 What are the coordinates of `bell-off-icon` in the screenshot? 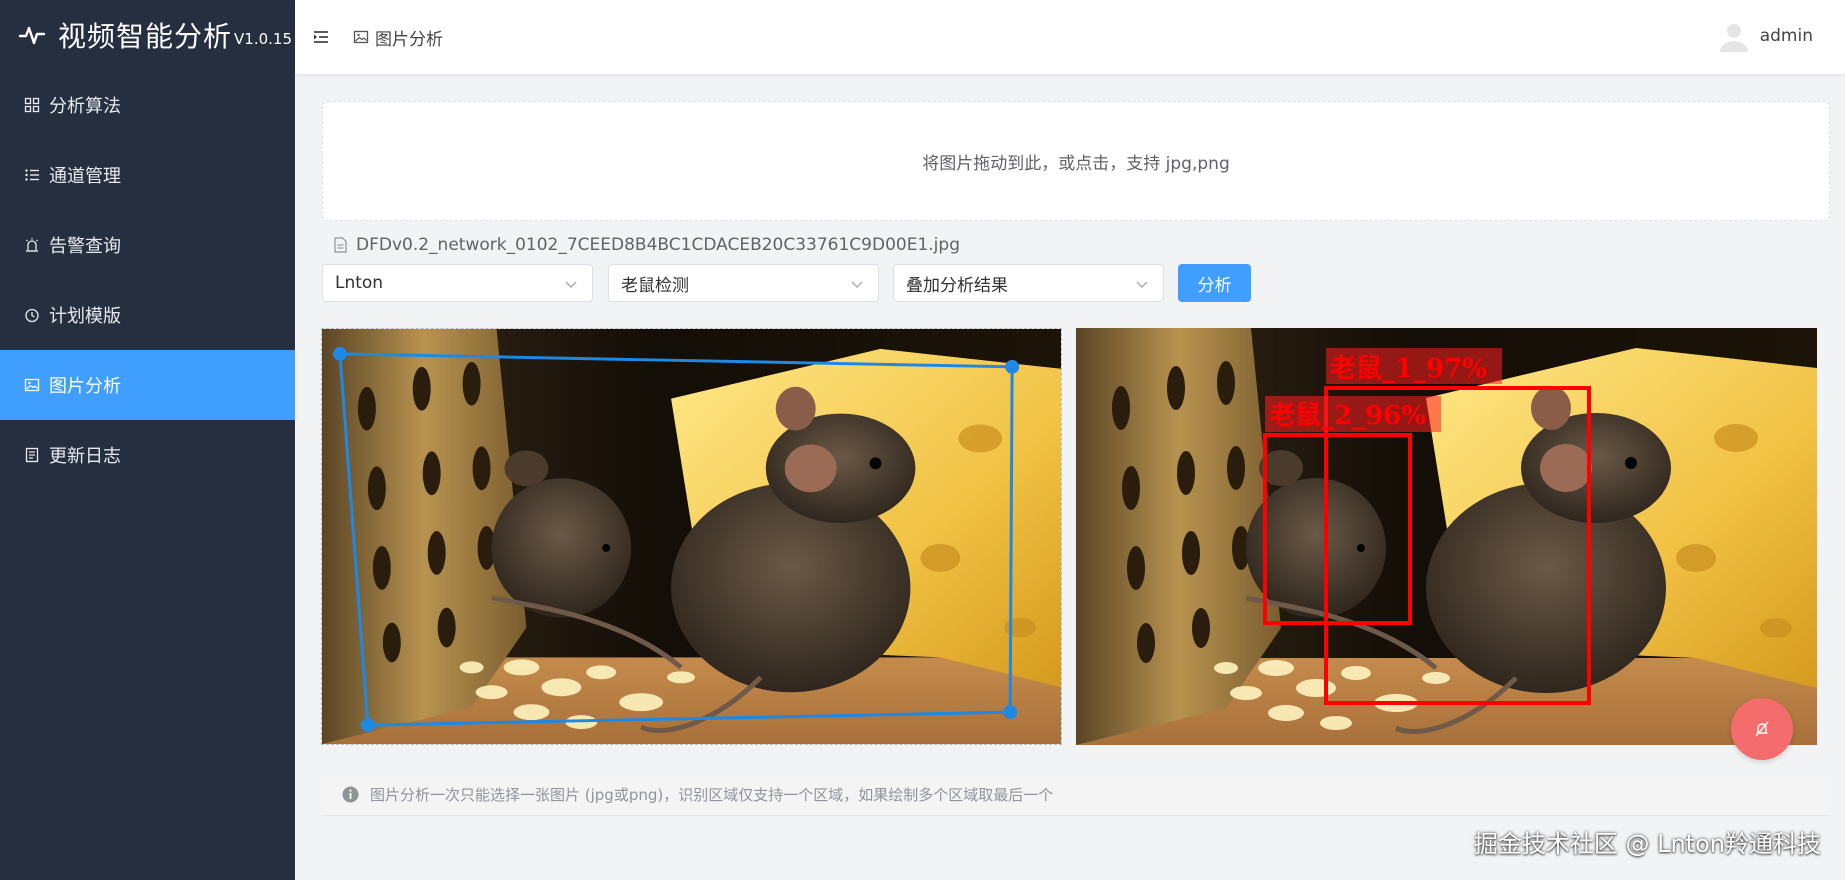 It's located at (1762, 729).